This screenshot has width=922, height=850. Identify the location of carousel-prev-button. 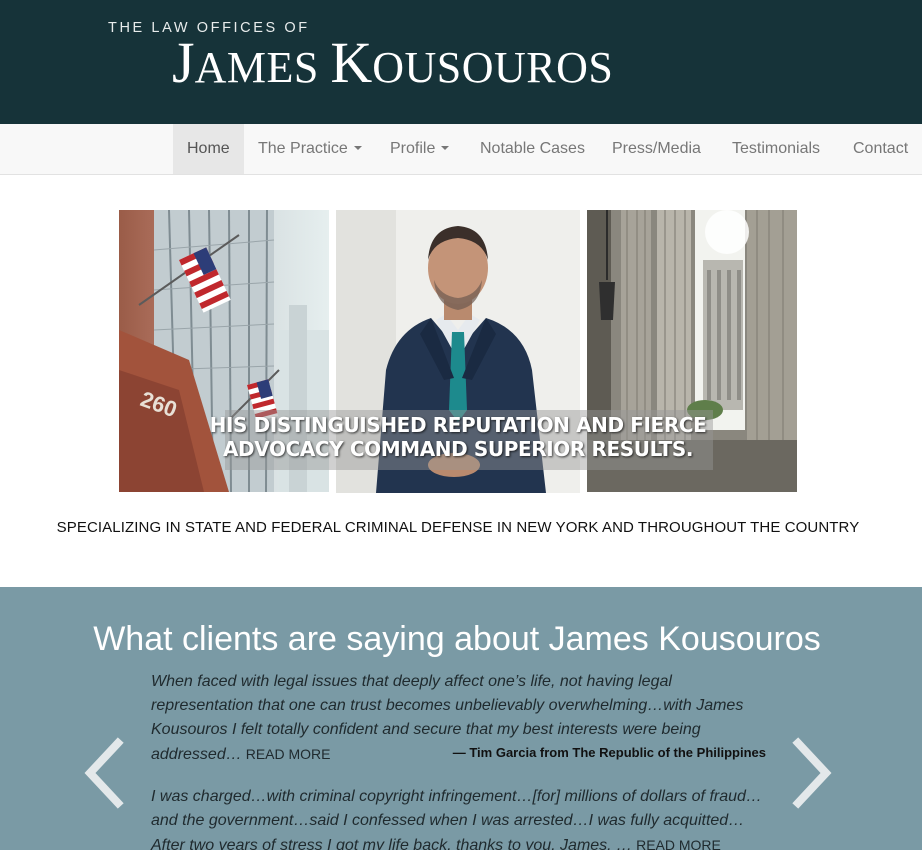
(104, 773).